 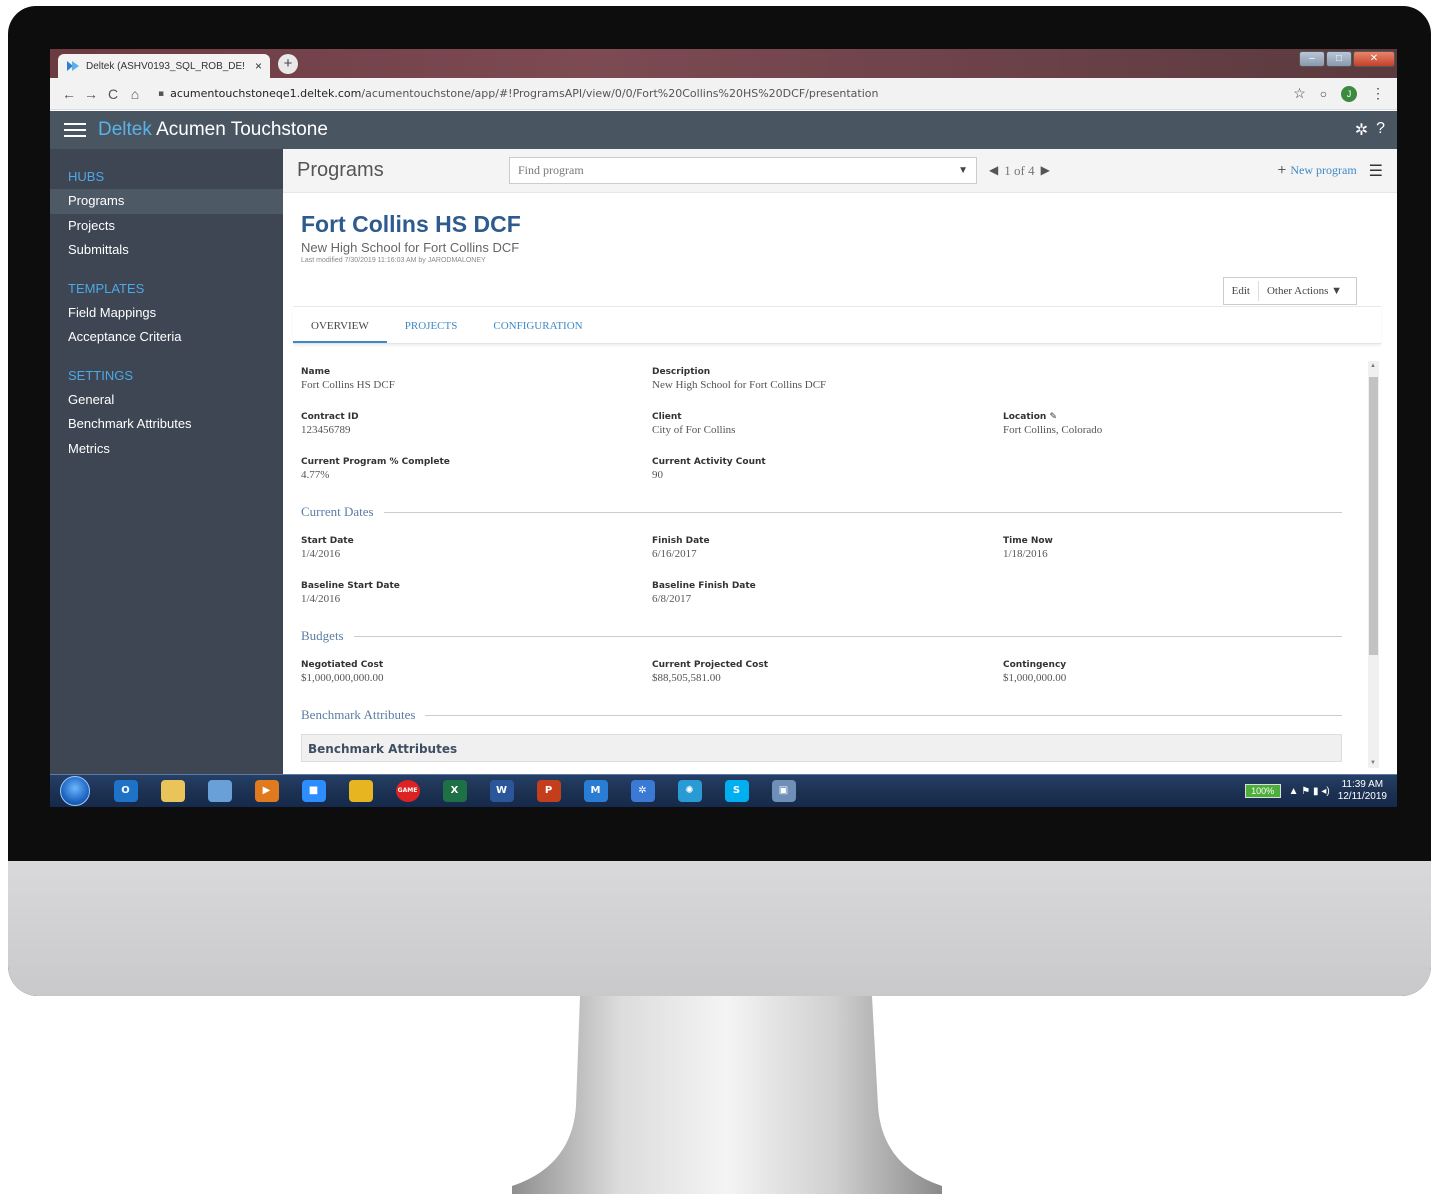 What do you see at coordinates (1323, 170) in the screenshot?
I see `new-program-label: New program` at bounding box center [1323, 170].